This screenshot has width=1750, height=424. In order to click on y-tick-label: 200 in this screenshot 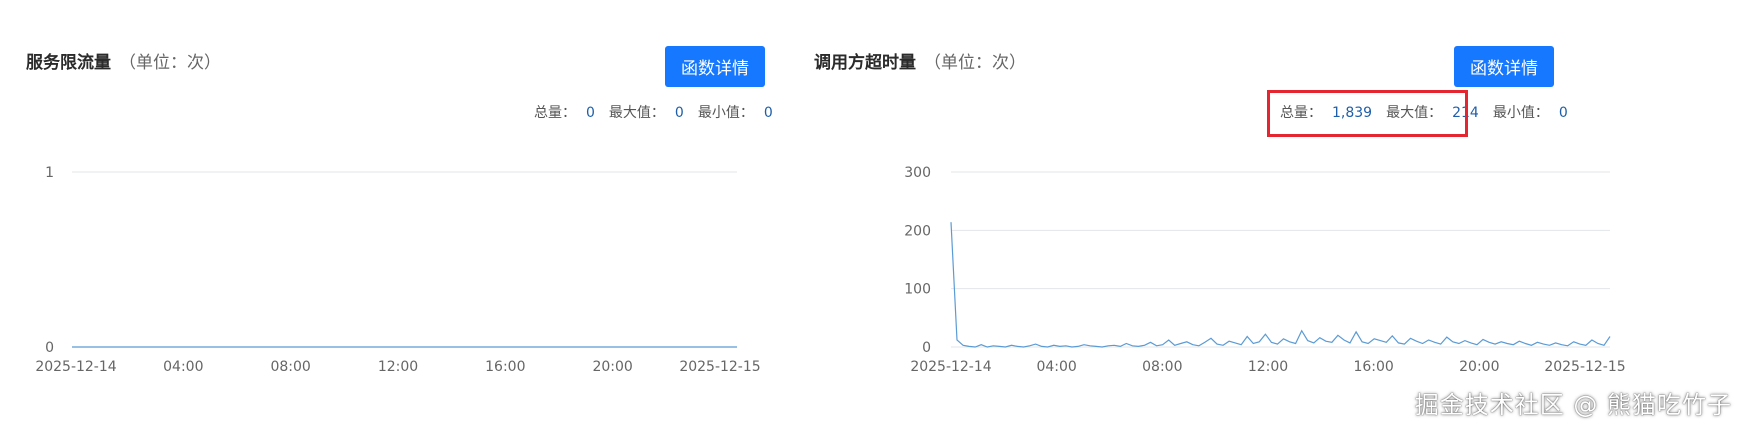, I will do `click(917, 231)`.